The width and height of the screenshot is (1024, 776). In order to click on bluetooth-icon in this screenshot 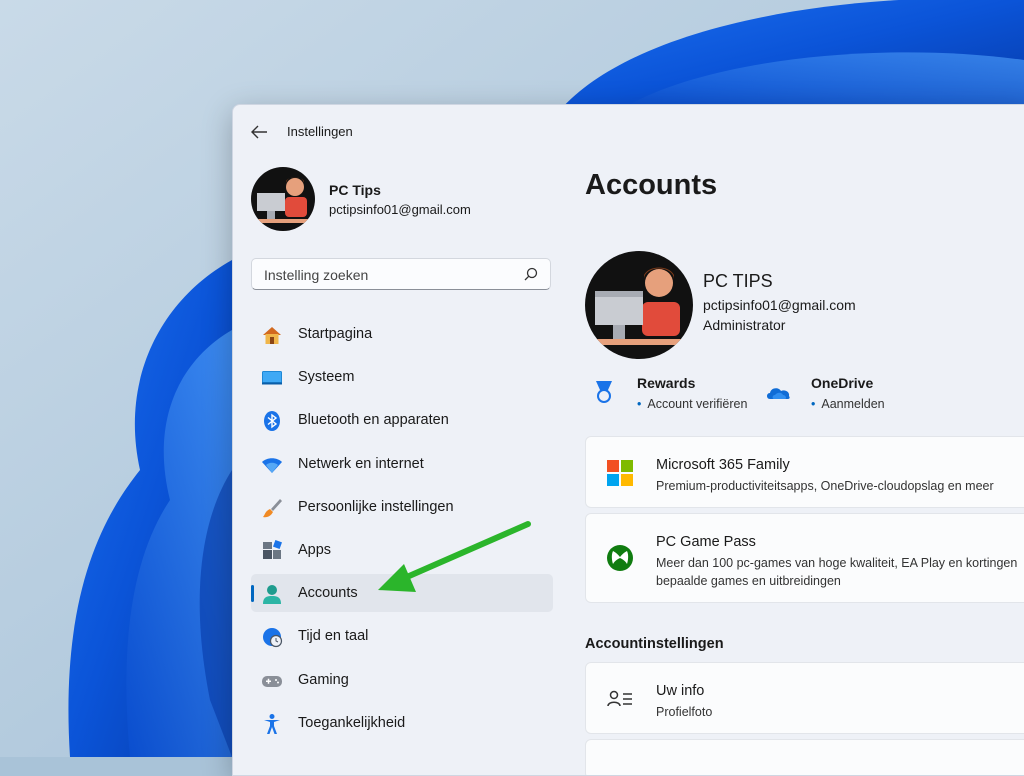, I will do `click(272, 421)`.